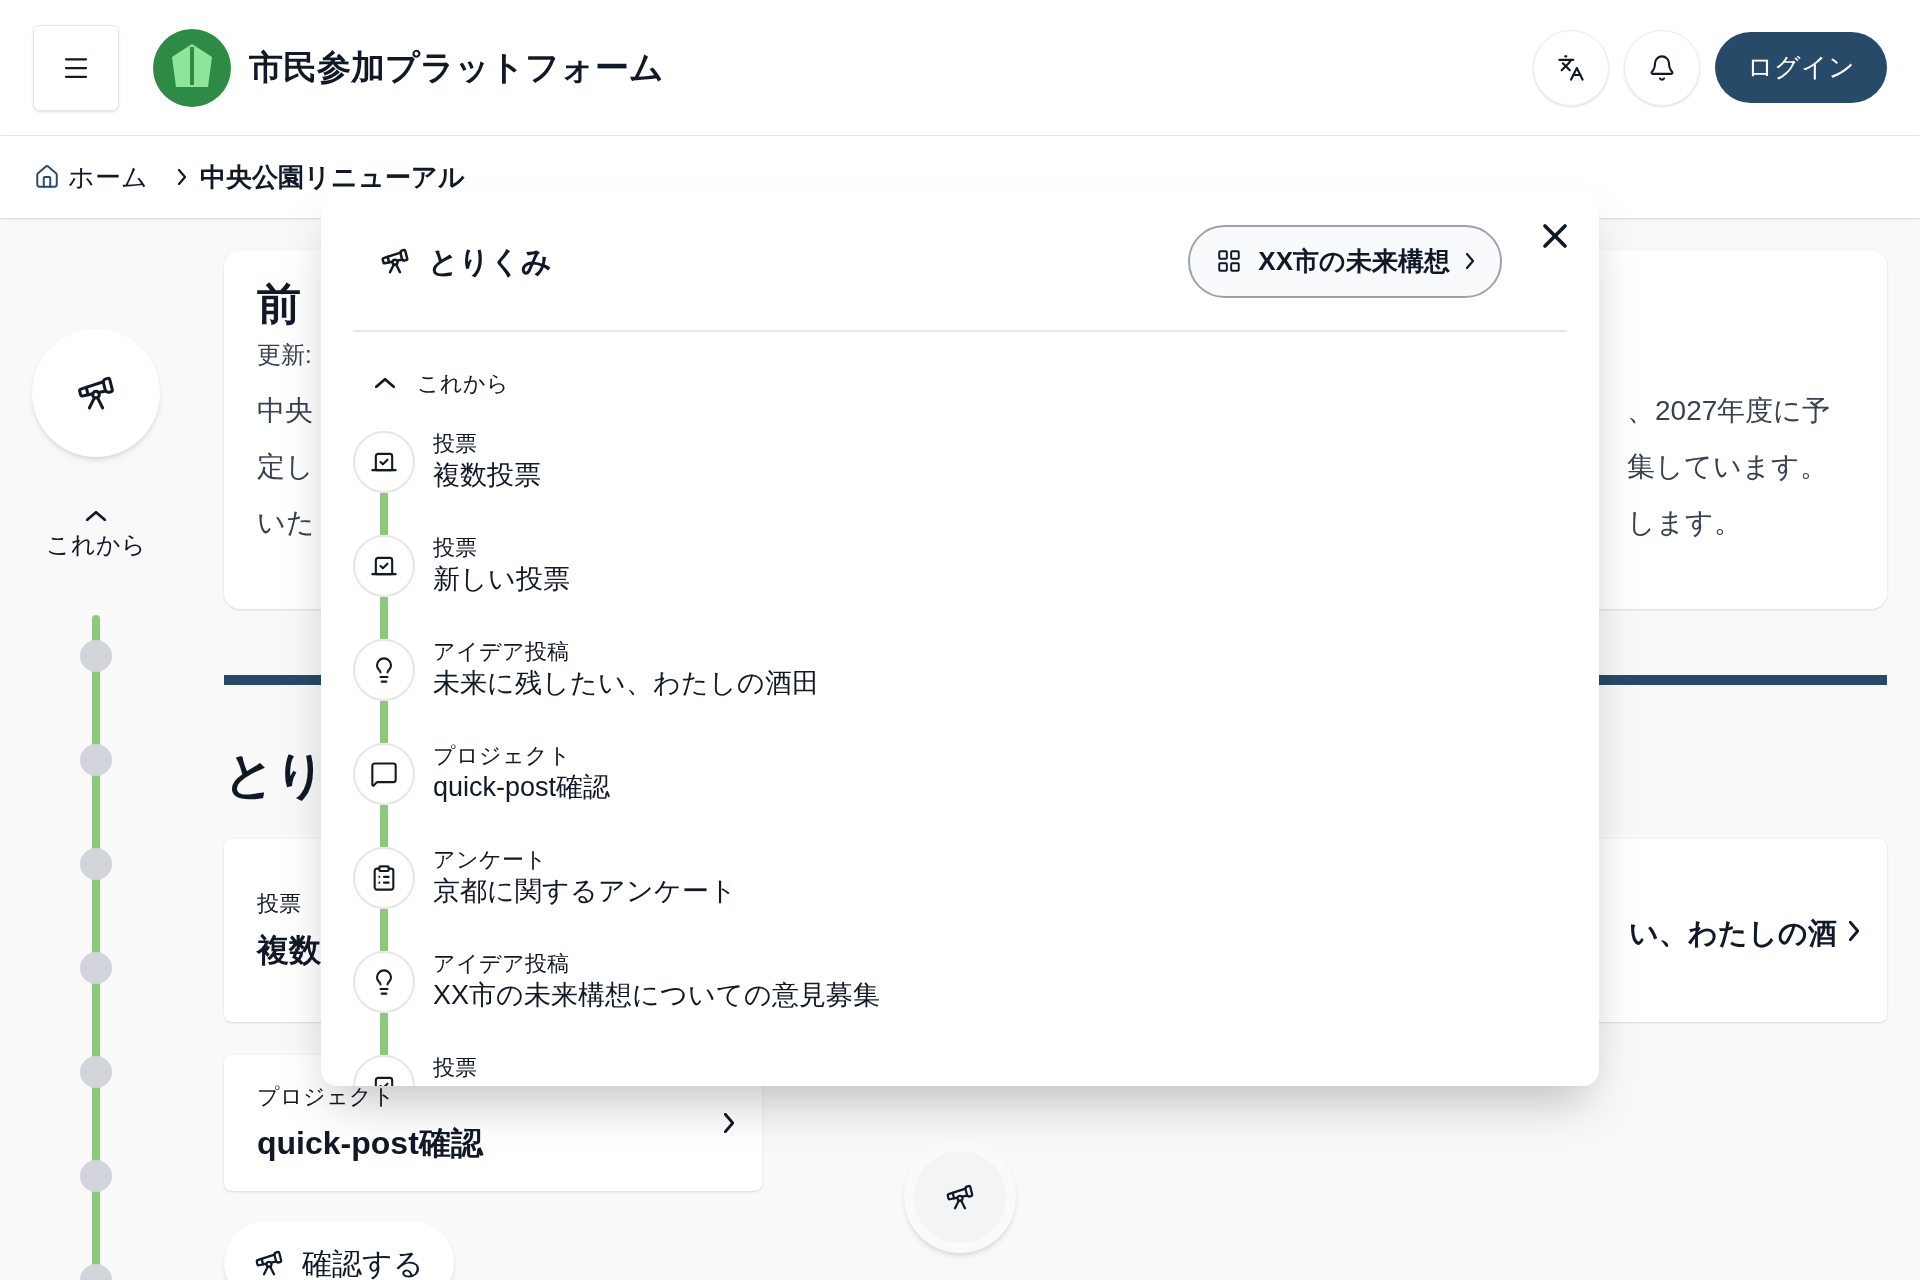 The image size is (1920, 1280). What do you see at coordinates (286, 522) in the screenshot?
I see `description-text: いた` at bounding box center [286, 522].